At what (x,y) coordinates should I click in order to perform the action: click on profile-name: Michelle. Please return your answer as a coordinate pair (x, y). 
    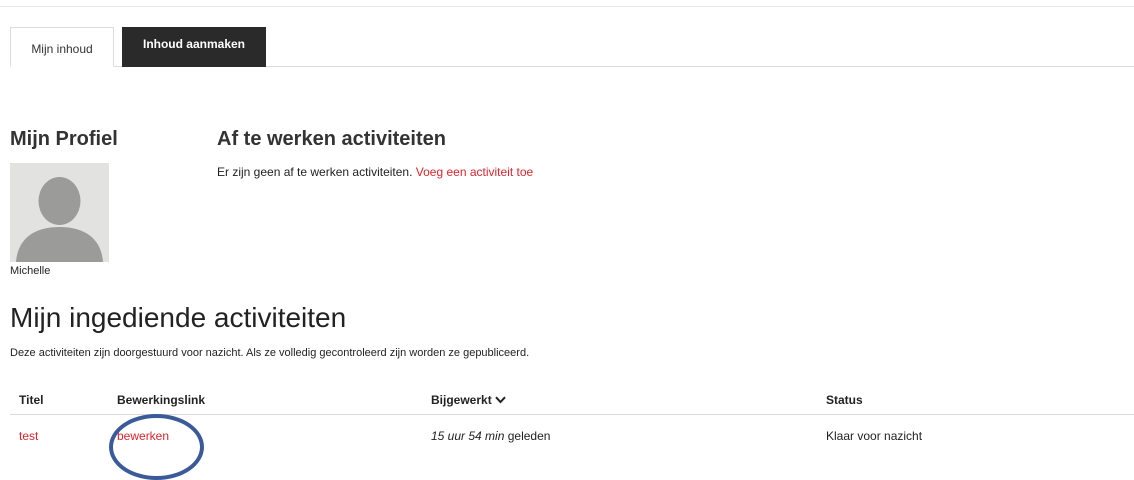
    Looking at the image, I should click on (30, 271).